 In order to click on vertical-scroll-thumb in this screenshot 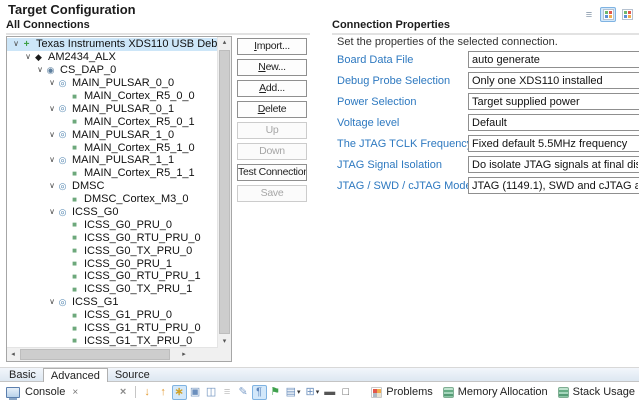, I will do `click(224, 192)`.